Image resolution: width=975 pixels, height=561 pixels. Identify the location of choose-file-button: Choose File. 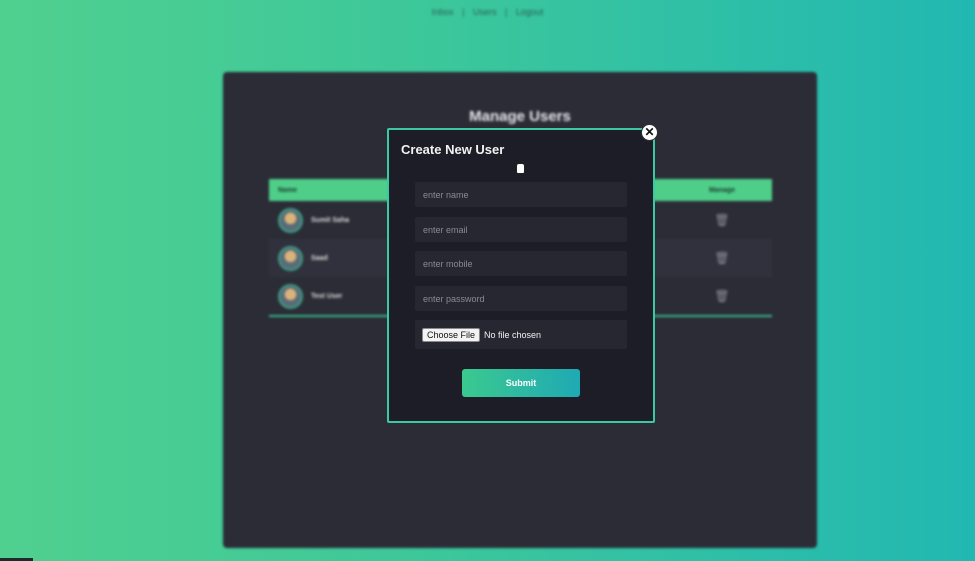
(451, 334).